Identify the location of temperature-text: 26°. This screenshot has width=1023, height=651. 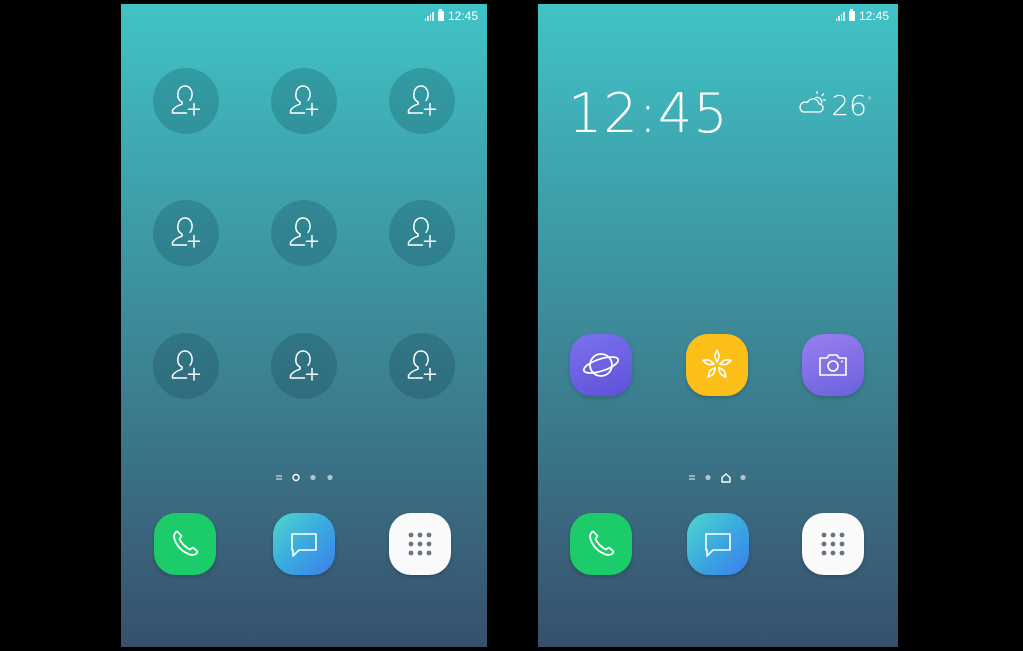
(851, 106).